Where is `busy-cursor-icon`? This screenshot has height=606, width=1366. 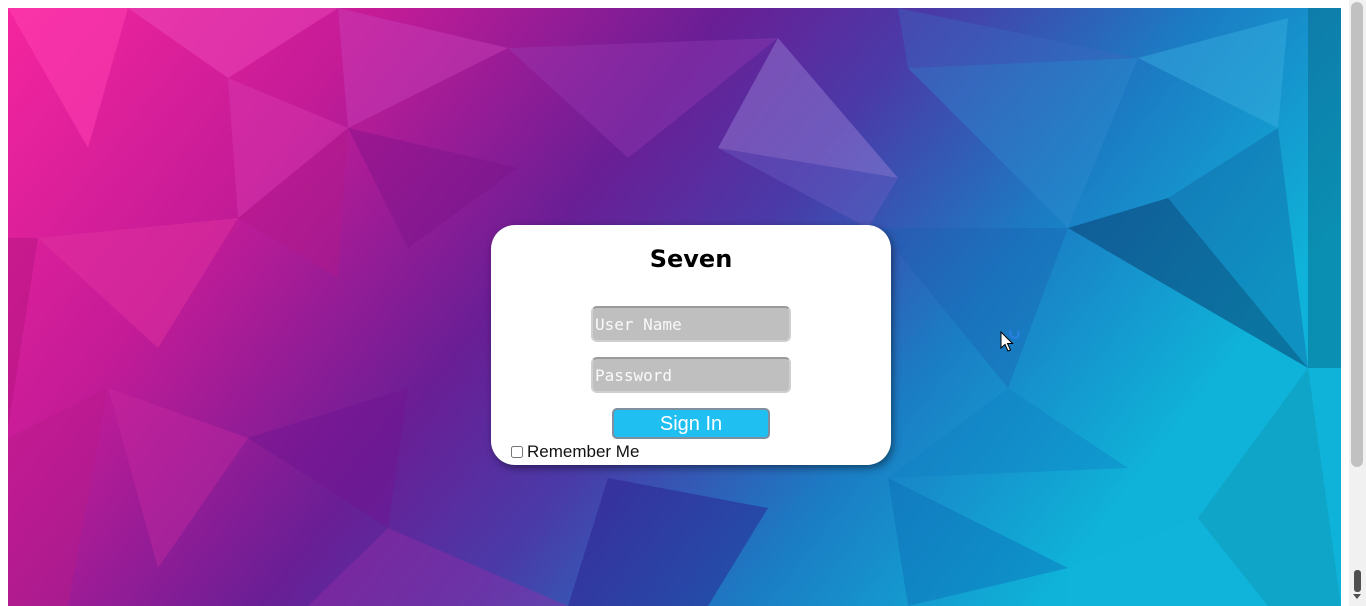 busy-cursor-icon is located at coordinates (1010, 341).